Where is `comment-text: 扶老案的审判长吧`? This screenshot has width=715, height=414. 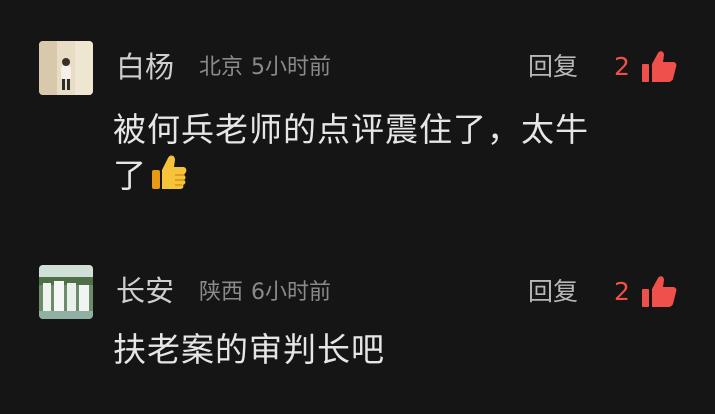 comment-text: 扶老案的审判长吧 is located at coordinates (403, 350).